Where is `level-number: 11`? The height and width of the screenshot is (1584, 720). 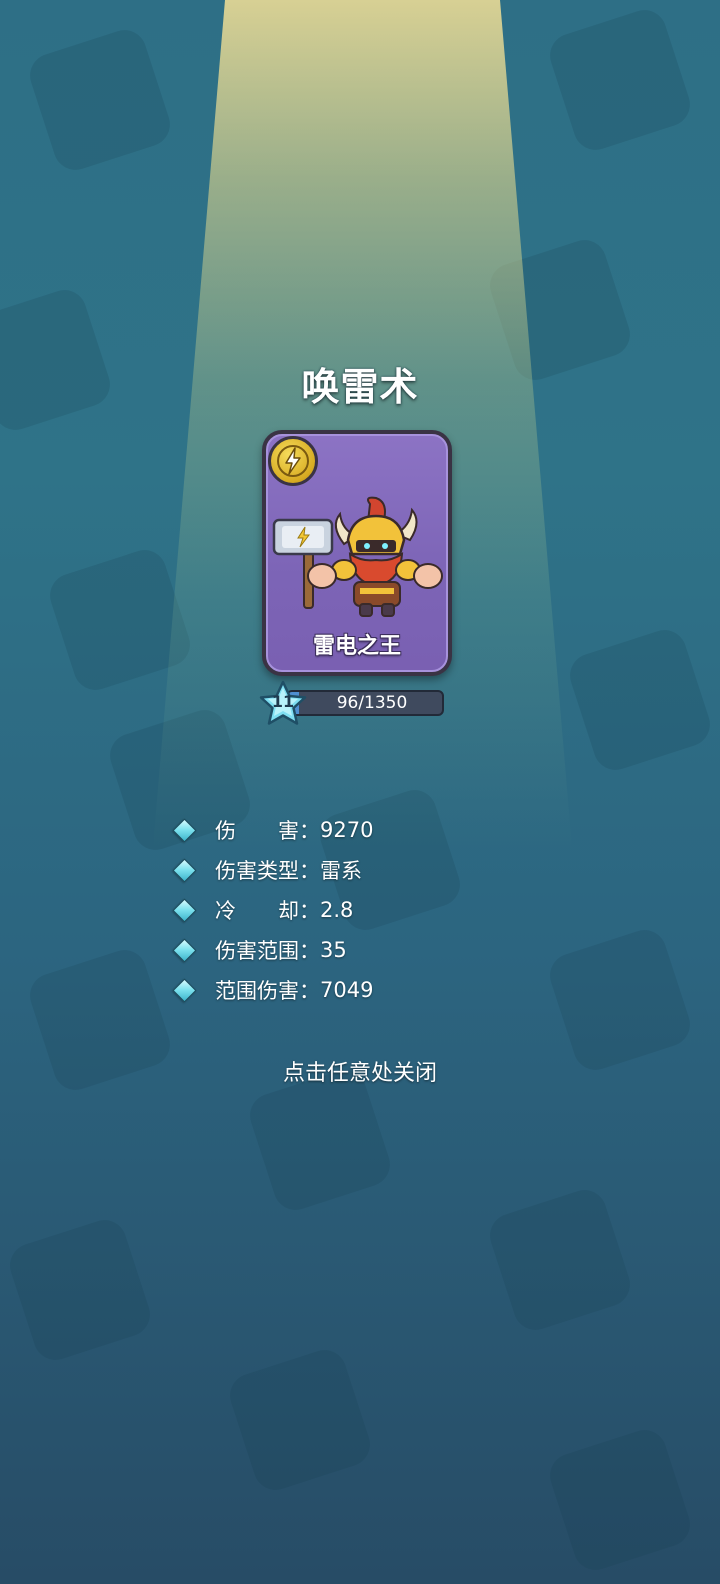 level-number: 11 is located at coordinates (283, 701).